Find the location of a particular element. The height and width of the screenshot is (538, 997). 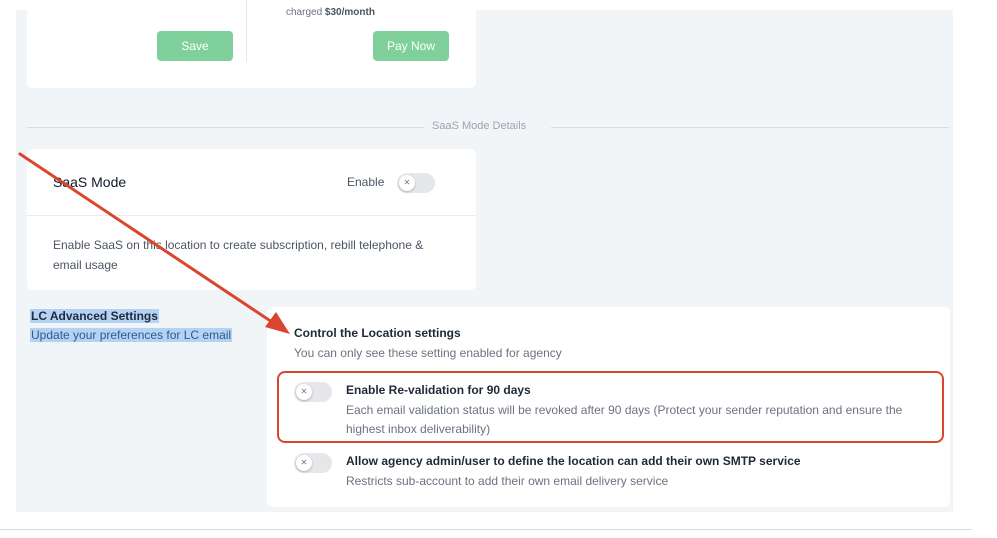

saas-enable-toggle: ✕ is located at coordinates (416, 183).